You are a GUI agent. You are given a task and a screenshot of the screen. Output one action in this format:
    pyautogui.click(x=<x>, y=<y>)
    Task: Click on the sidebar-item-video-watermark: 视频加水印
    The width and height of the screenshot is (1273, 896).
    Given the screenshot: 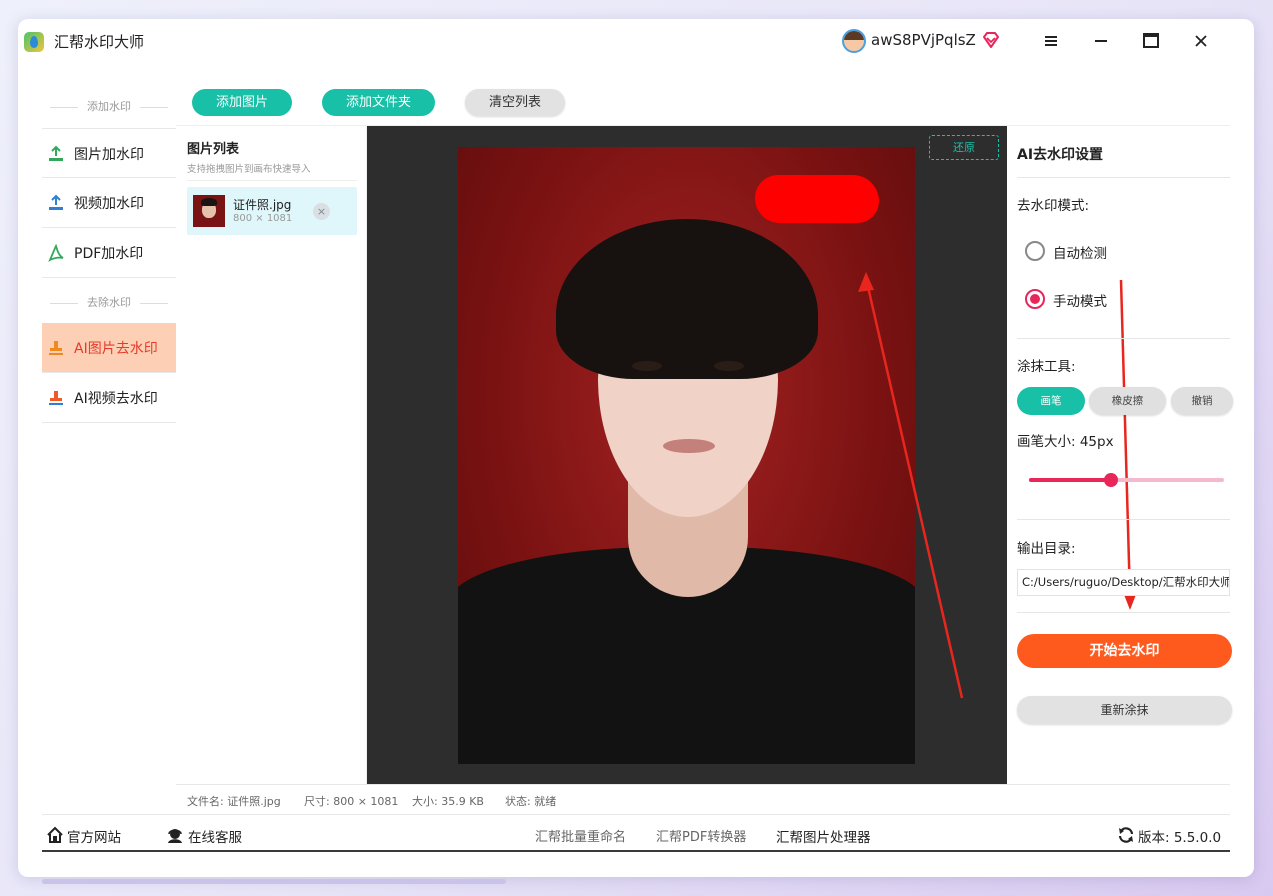 What is the action you would take?
    pyautogui.click(x=109, y=203)
    